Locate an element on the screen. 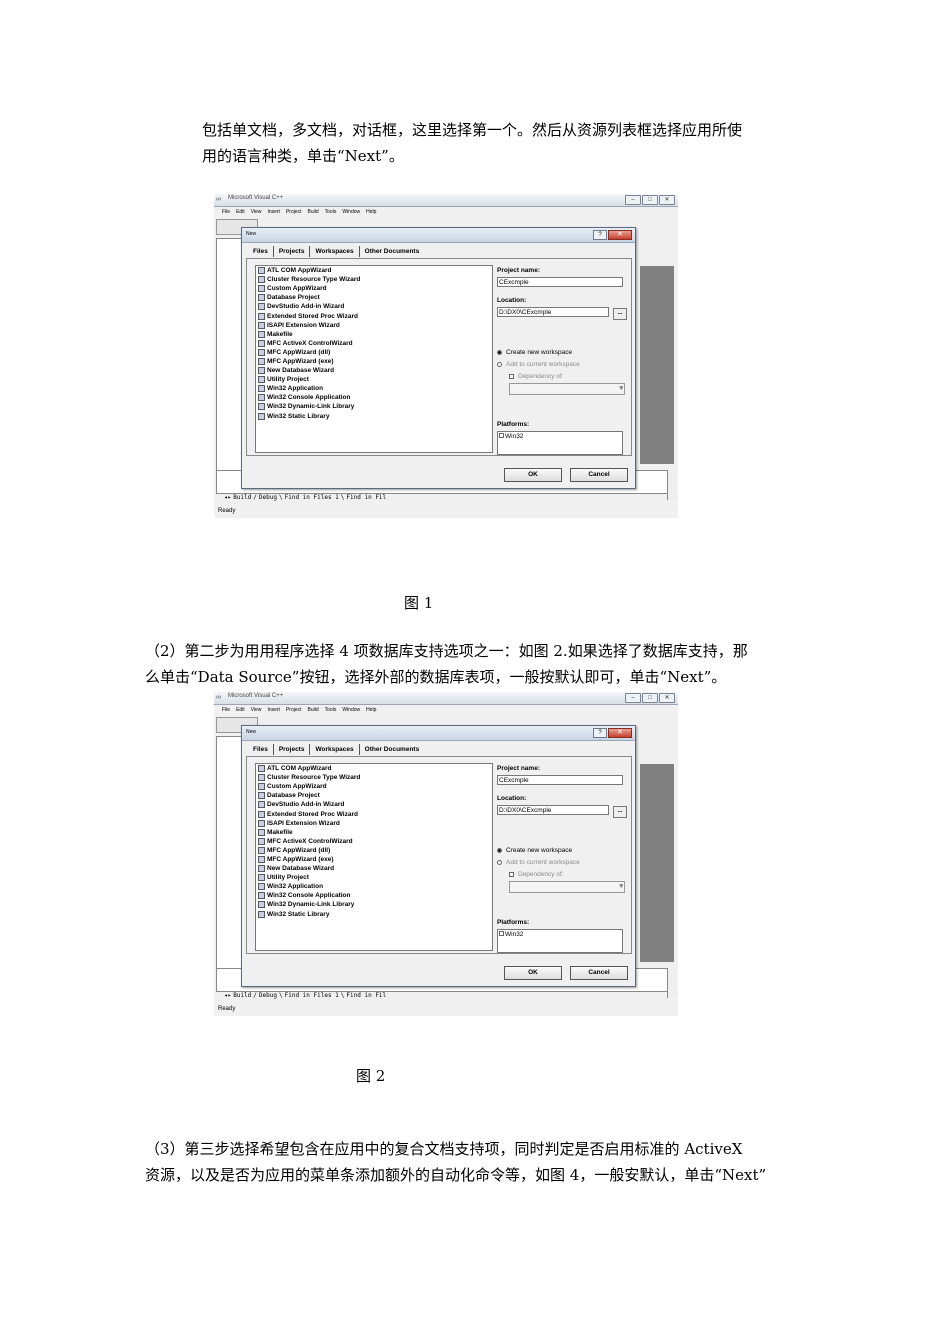 The image size is (950, 1344). tab-find-in-files-2: Find in Fil is located at coordinates (366, 497).